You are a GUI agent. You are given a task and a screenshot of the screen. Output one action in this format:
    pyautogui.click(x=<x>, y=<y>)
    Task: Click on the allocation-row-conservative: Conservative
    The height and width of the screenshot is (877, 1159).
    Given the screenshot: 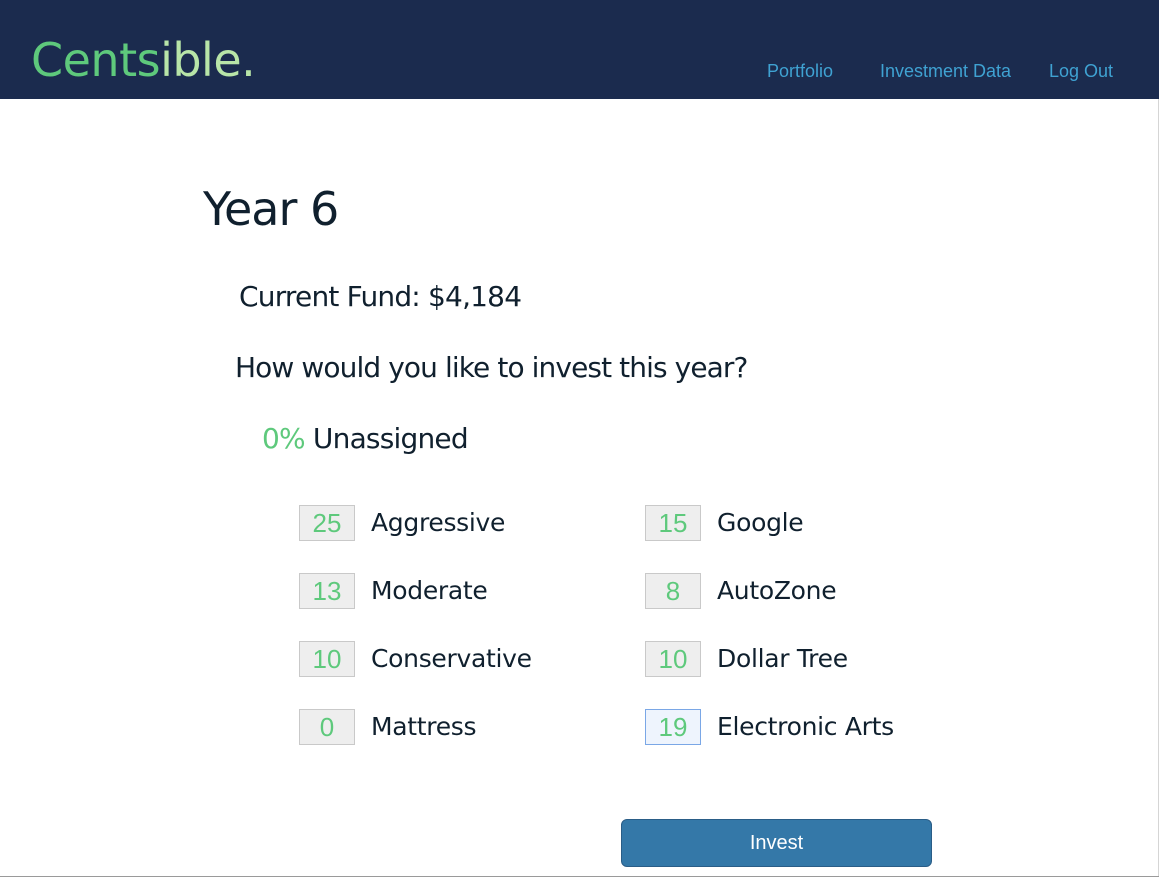 What is the action you would take?
    pyautogui.click(x=415, y=659)
    